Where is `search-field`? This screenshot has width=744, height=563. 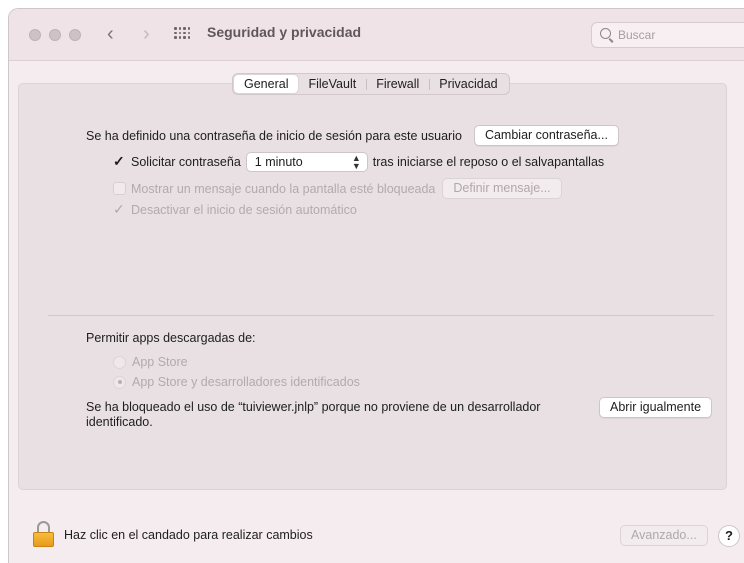
search-field is located at coordinates (667, 35).